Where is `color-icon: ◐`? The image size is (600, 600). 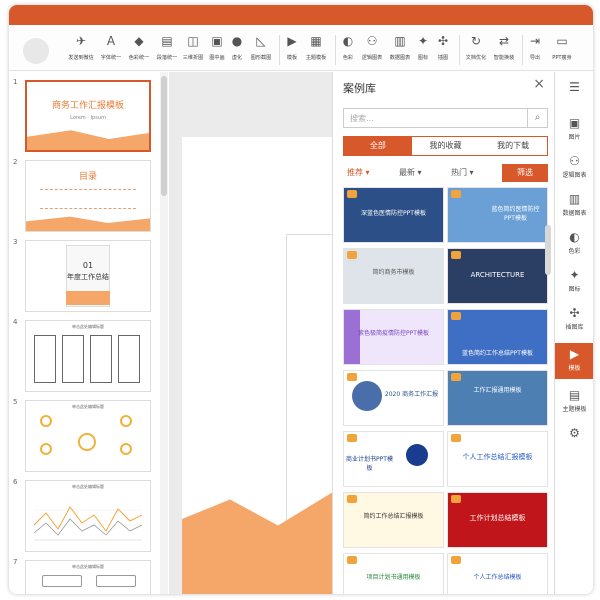 color-icon: ◐ is located at coordinates (574, 237).